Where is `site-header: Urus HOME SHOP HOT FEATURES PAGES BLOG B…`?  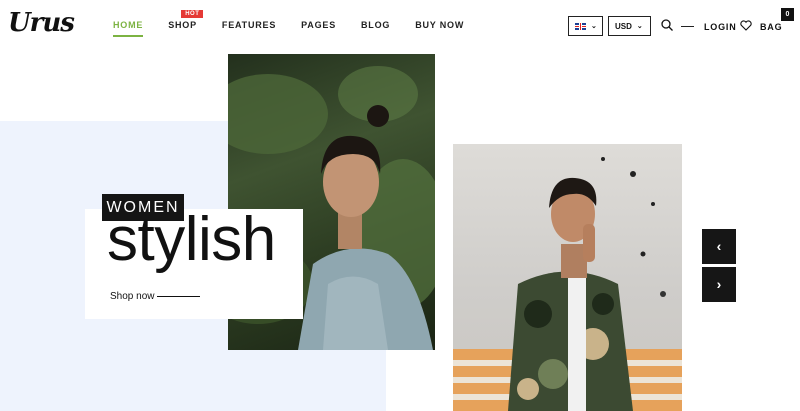
site-header: Urus HOME SHOP HOT FEATURES PAGES BLOG B… is located at coordinates (400, 27).